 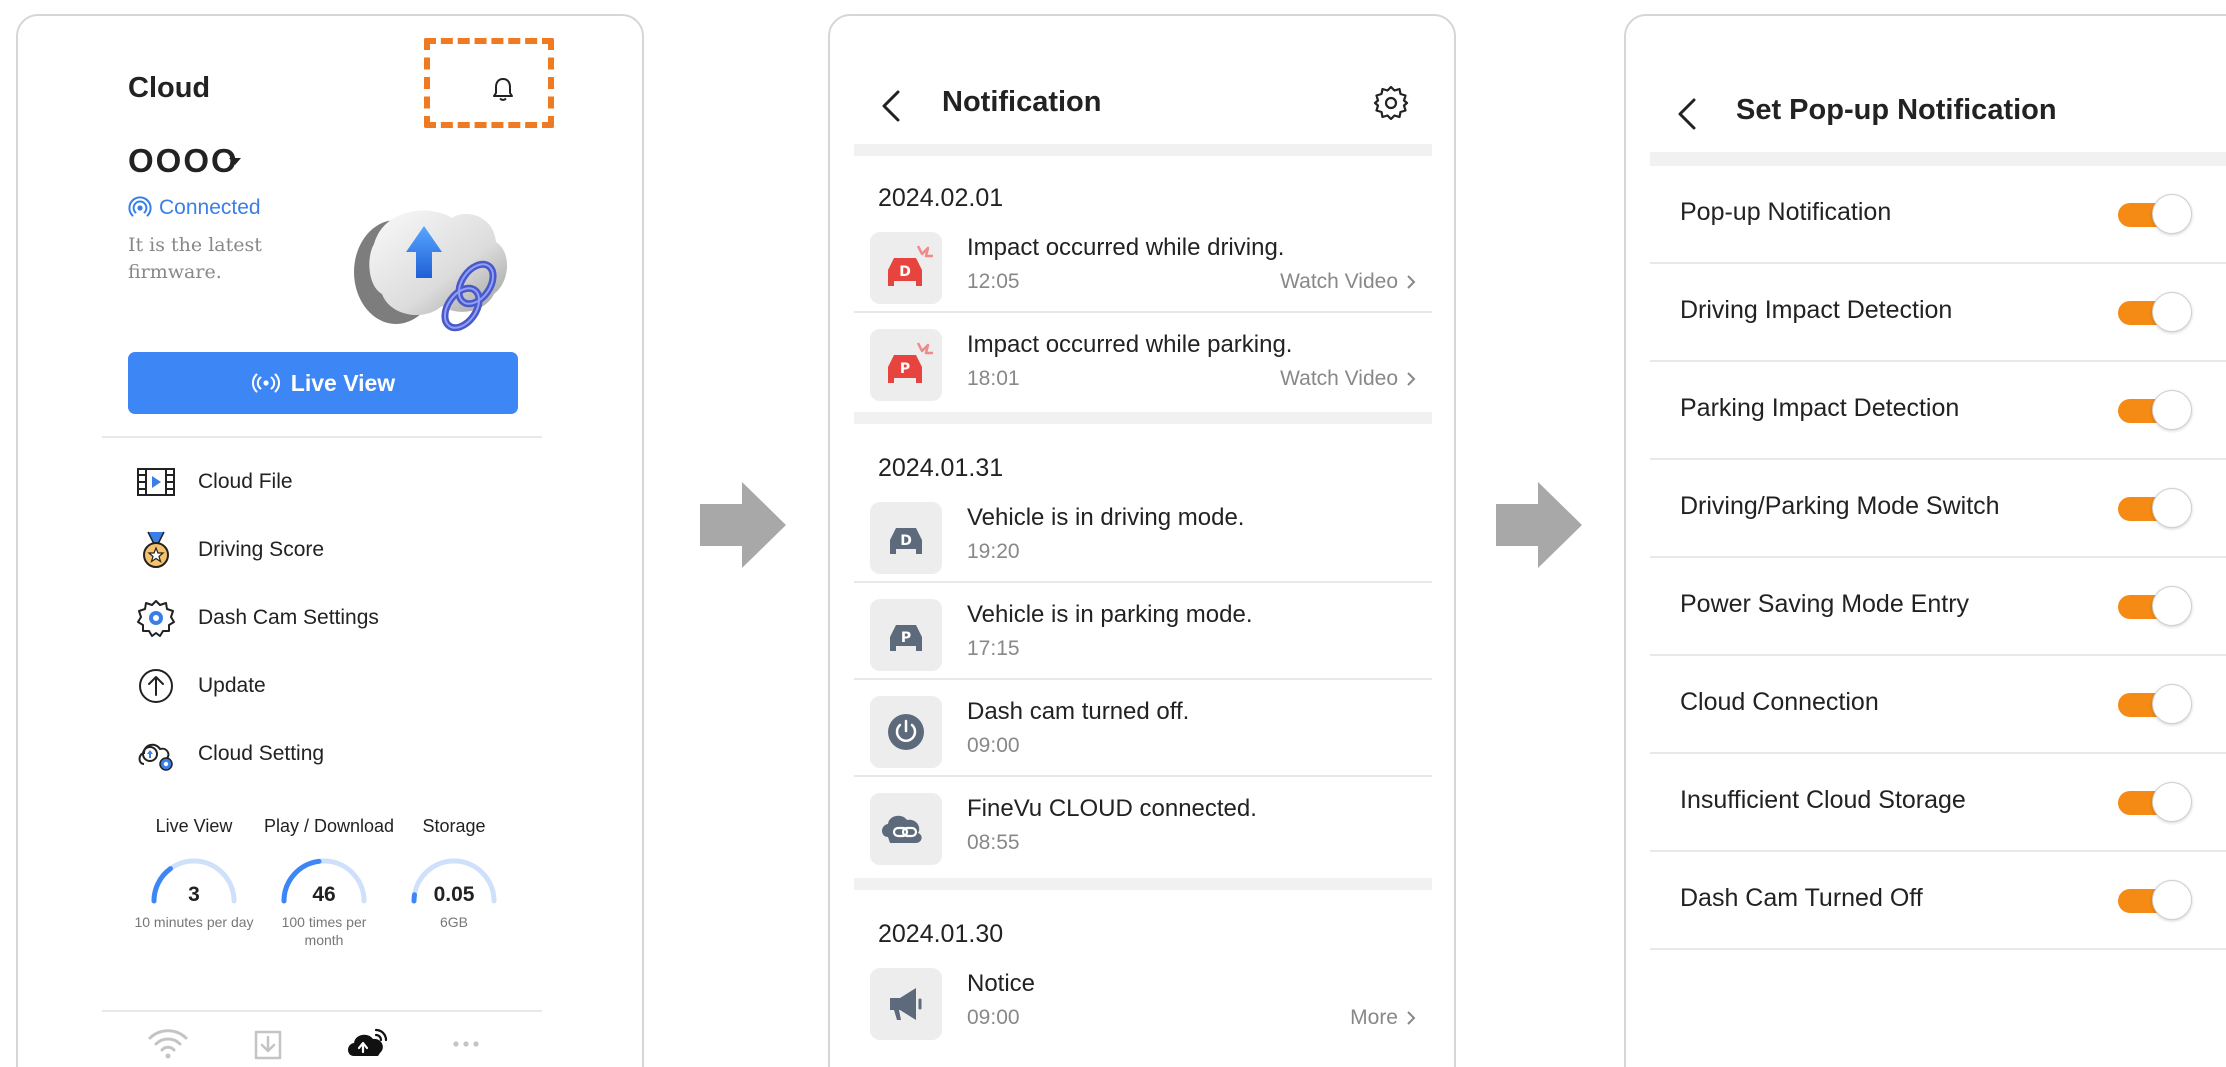 I want to click on caret-down-icon, so click(x=235, y=162).